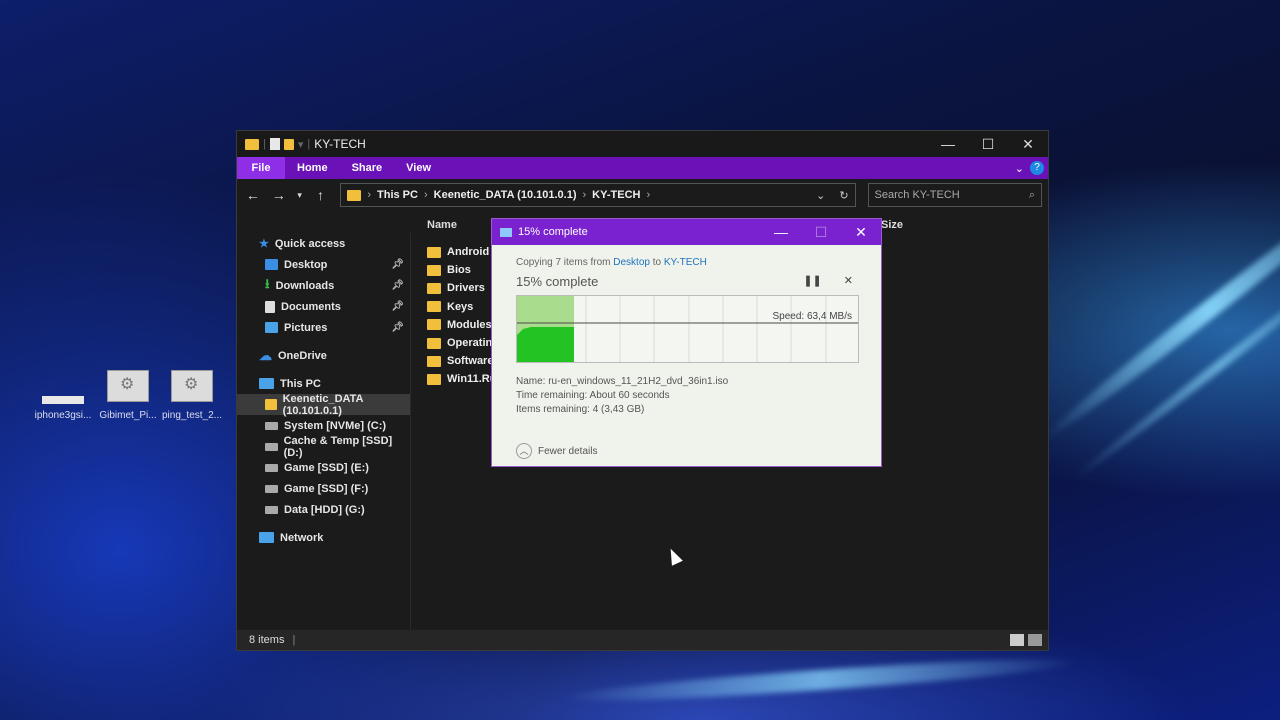 The image size is (1280, 720). I want to click on nav-drive-d: Cache & Temp [SSD] (D:), so click(323, 447).